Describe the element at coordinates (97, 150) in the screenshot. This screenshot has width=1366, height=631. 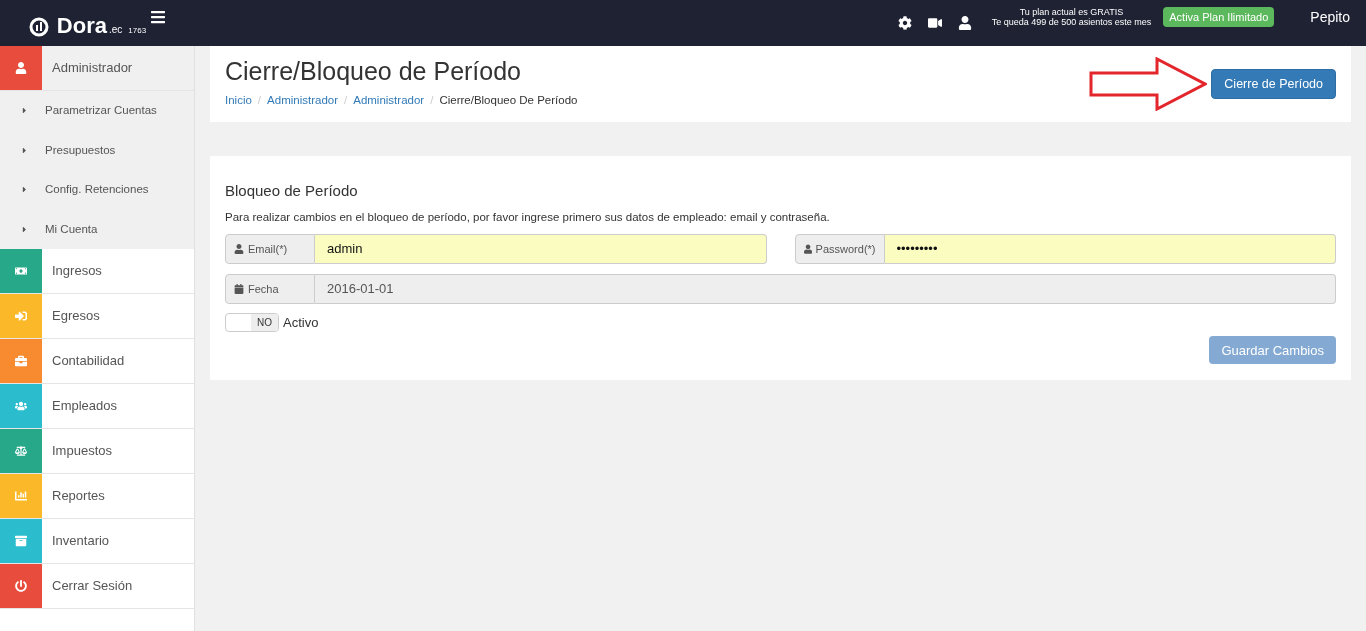
I see `submenu-item: Presupuestos` at that location.